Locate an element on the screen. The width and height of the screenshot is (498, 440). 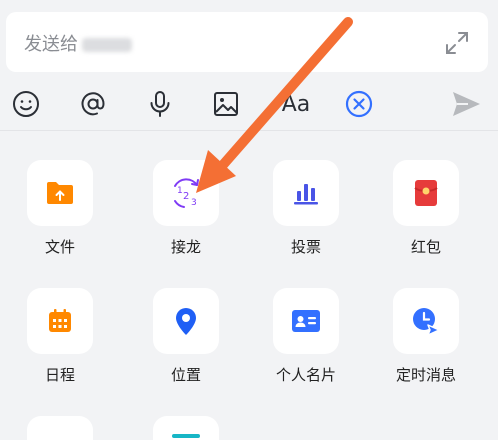
action-label: 文件 is located at coordinates (59, 247).